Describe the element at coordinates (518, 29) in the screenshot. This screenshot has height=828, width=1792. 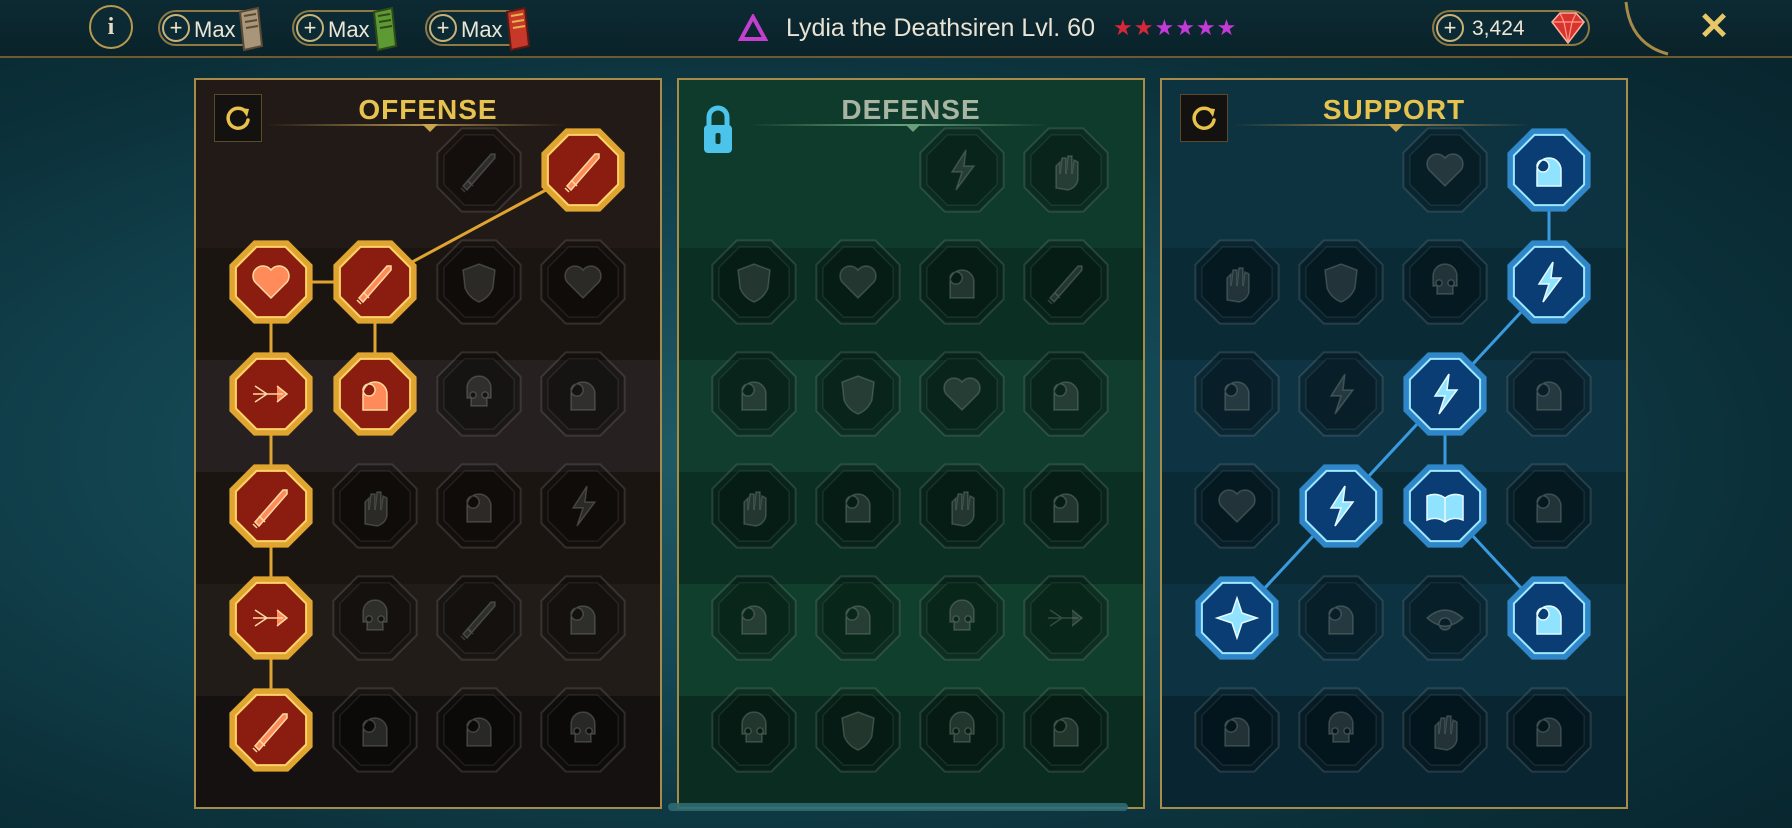
I see `rare-tome-icon` at that location.